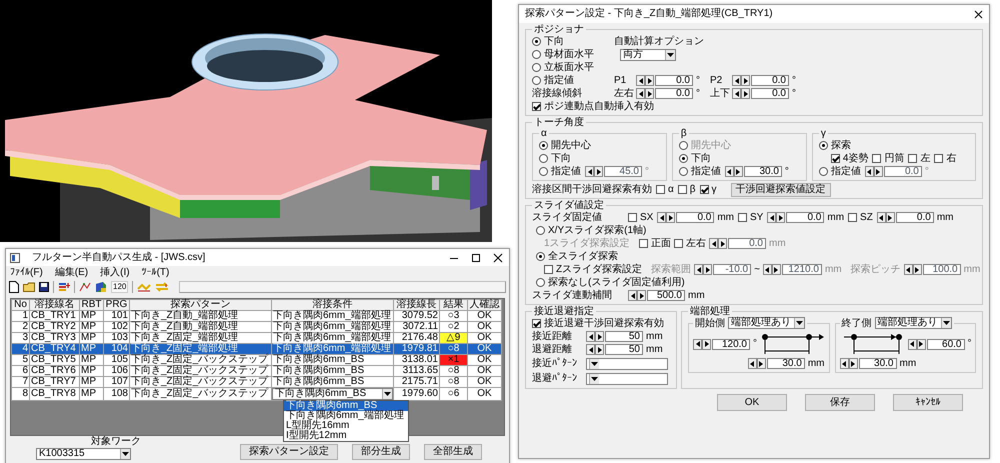 The height and width of the screenshot is (463, 1000). What do you see at coordinates (29, 287) in the screenshot?
I see `folder-icon` at bounding box center [29, 287].